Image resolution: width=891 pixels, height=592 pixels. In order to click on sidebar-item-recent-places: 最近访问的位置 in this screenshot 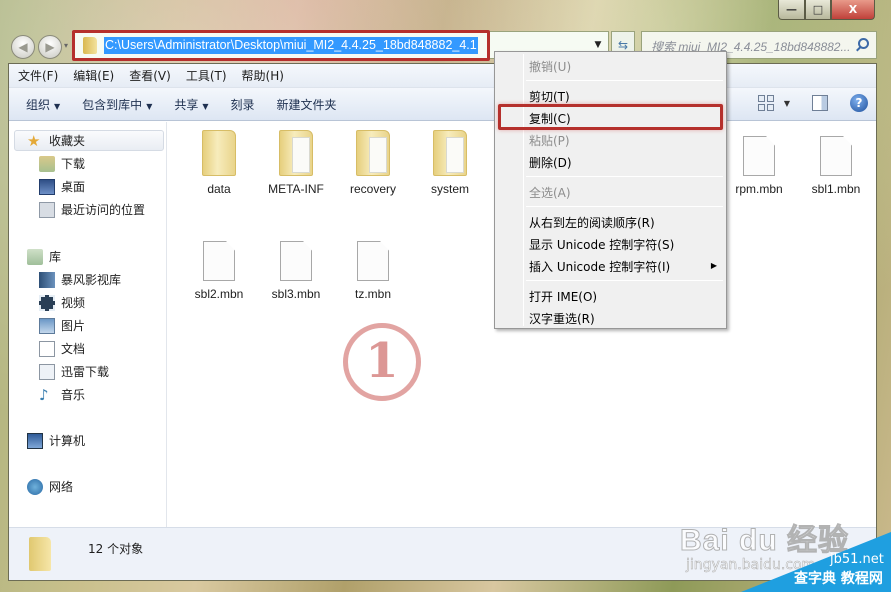, I will do `click(92, 209)`.